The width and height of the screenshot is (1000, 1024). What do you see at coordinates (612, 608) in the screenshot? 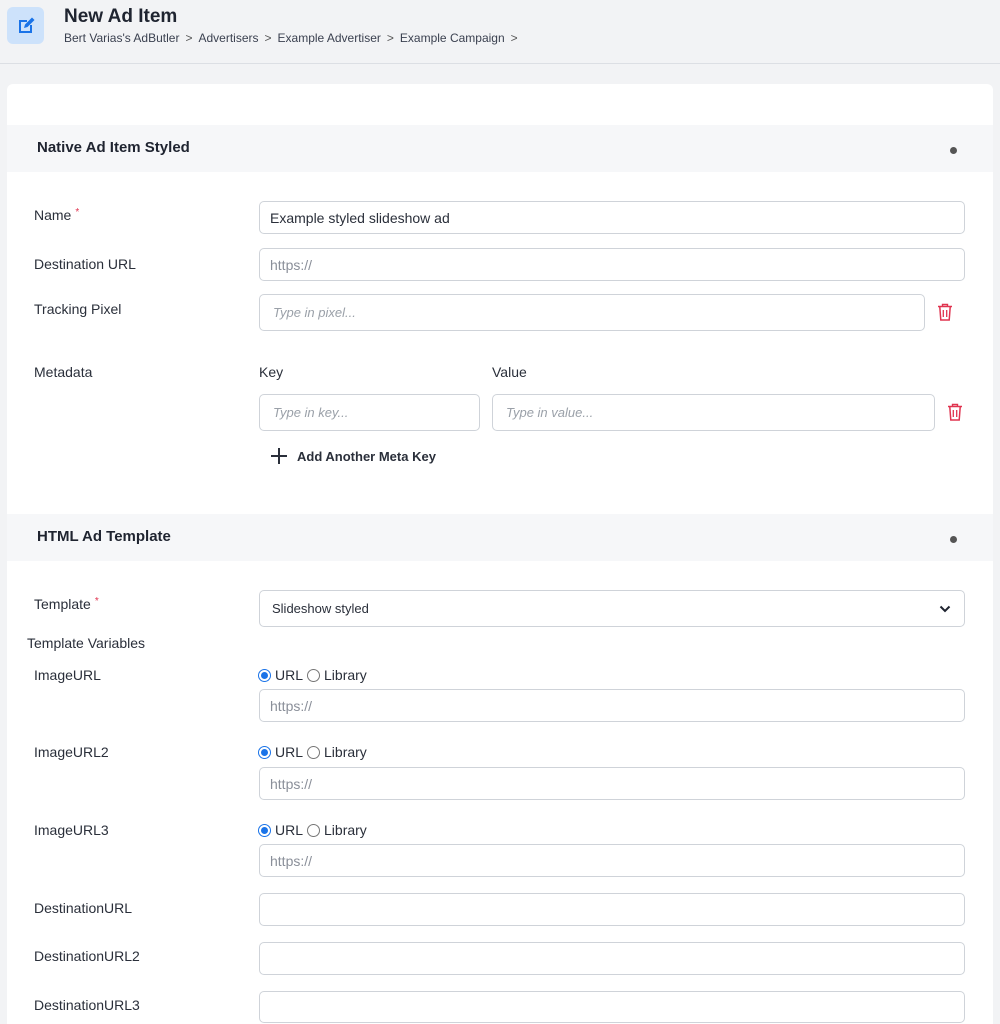
I see `template-select: Slideshow styled` at bounding box center [612, 608].